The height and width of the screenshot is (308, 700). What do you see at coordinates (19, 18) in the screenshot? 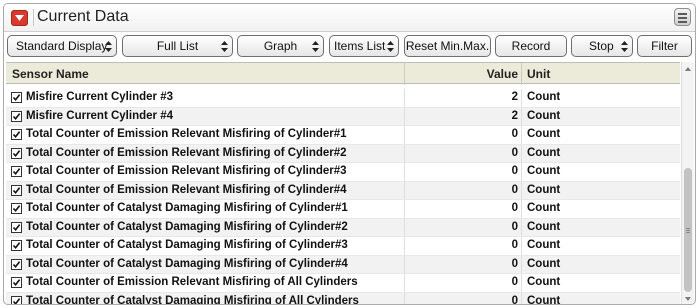
I see `collapse-button` at bounding box center [19, 18].